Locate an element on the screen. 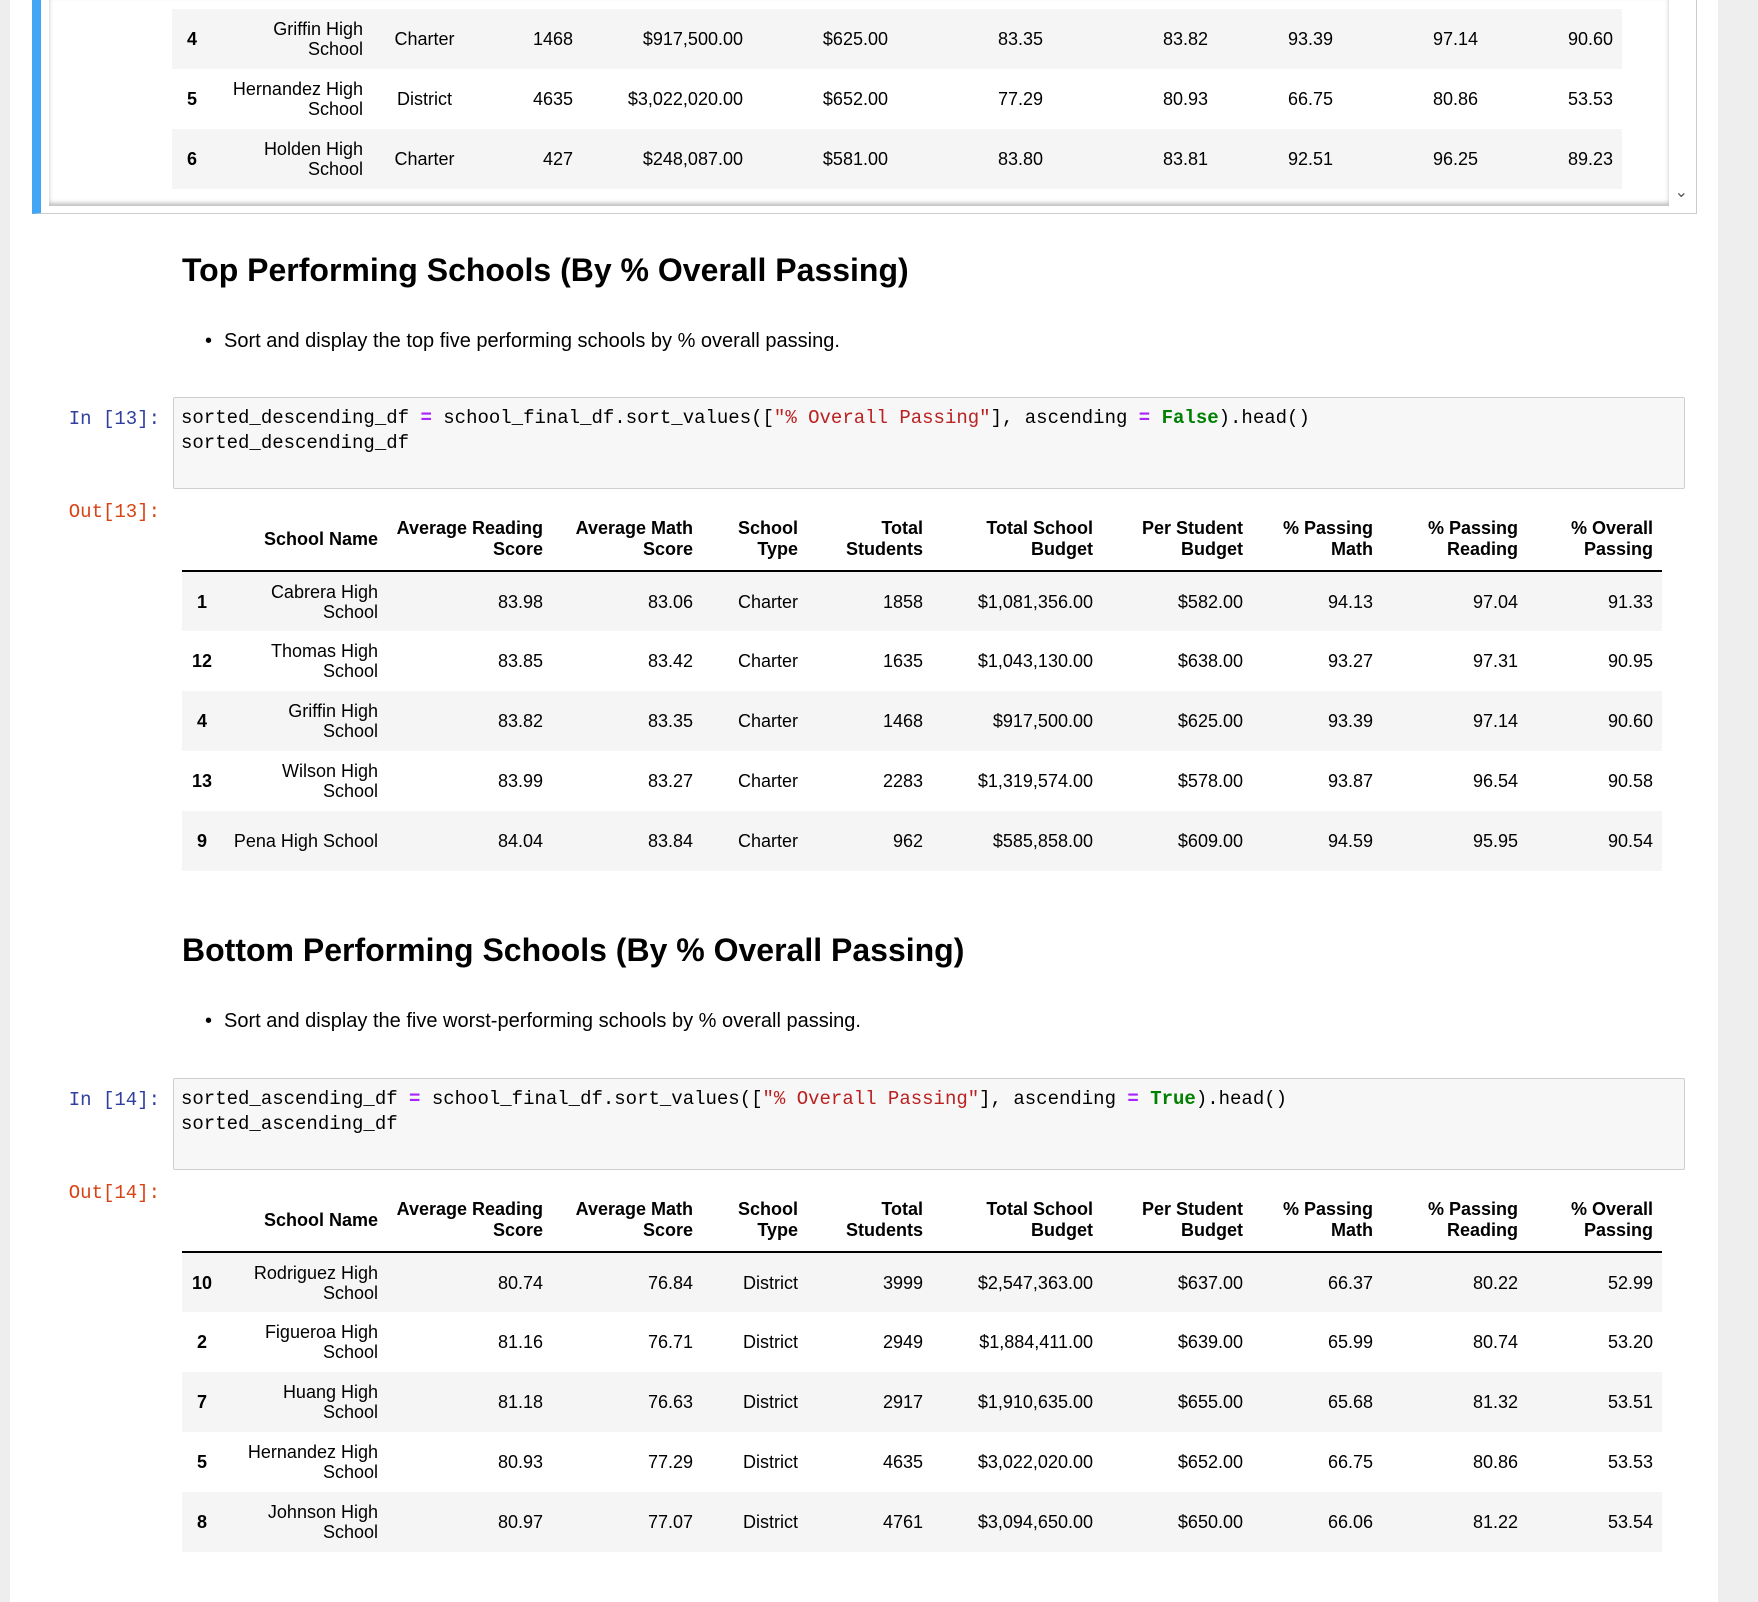 The image size is (1758, 1602). column-header: % Passing Reading is located at coordinates (1472, 538).